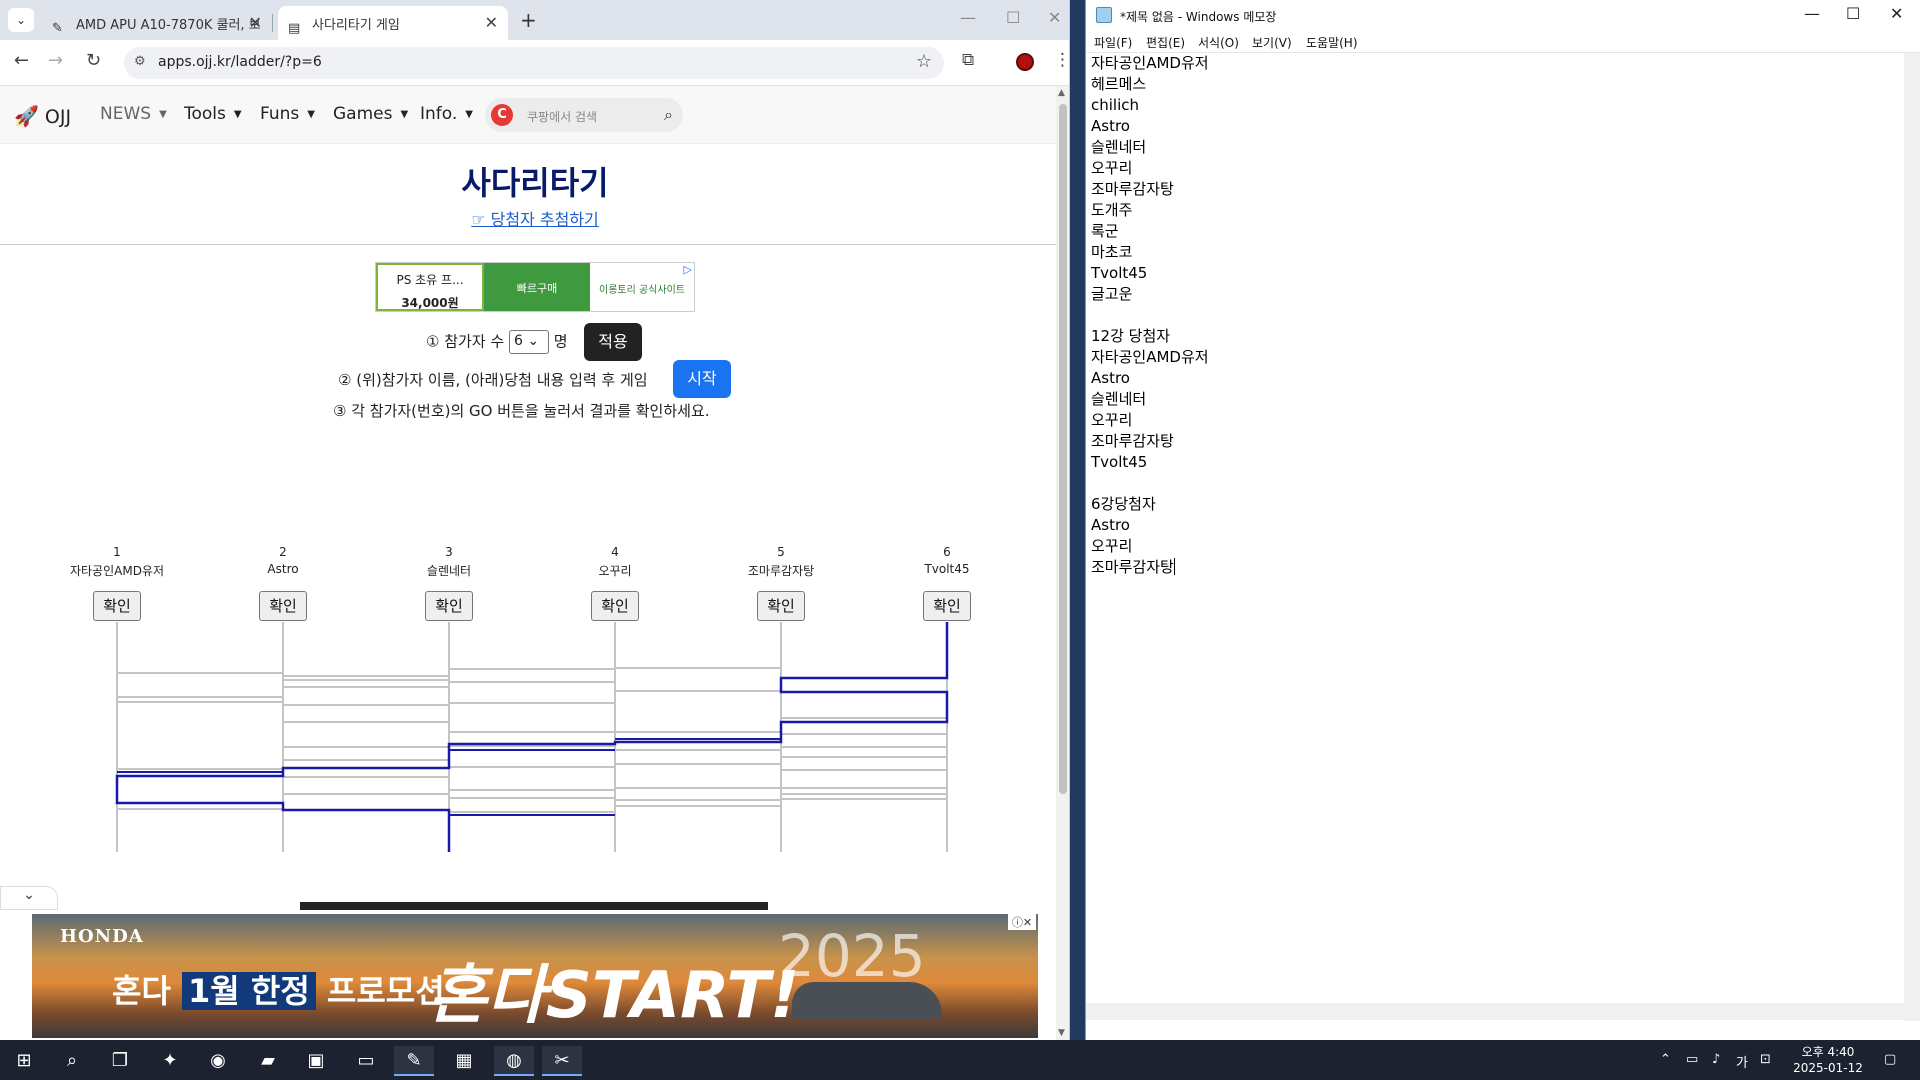 The width and height of the screenshot is (1920, 1080). What do you see at coordinates (140, 61) in the screenshot?
I see `site-info-icon: ⚙` at bounding box center [140, 61].